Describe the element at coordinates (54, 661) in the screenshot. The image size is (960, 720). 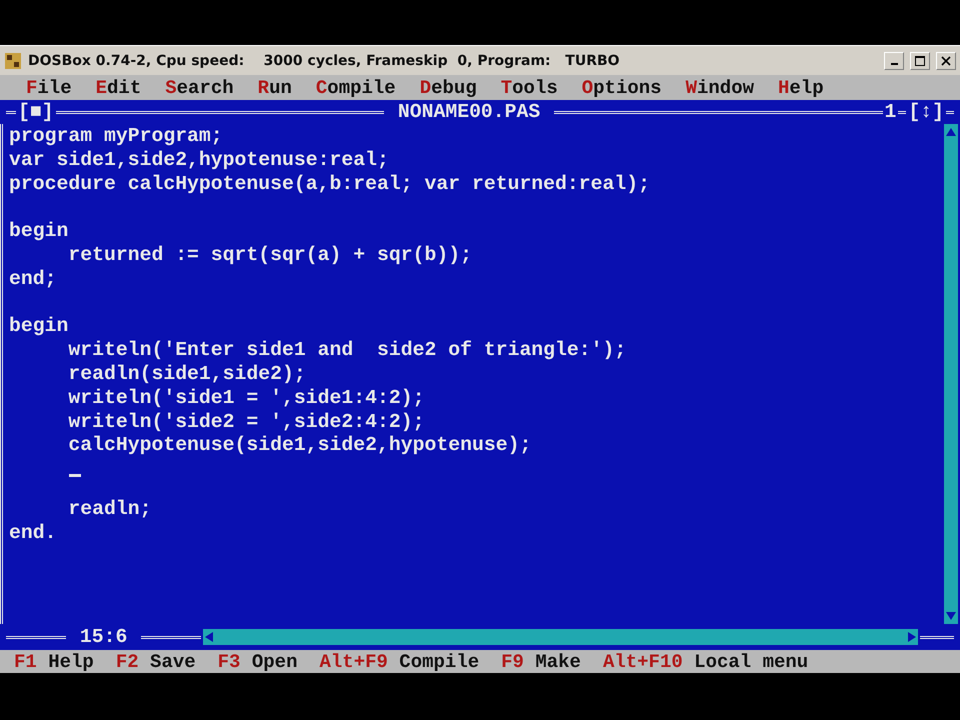
I see `shortcut-hint: F1 Help` at that location.